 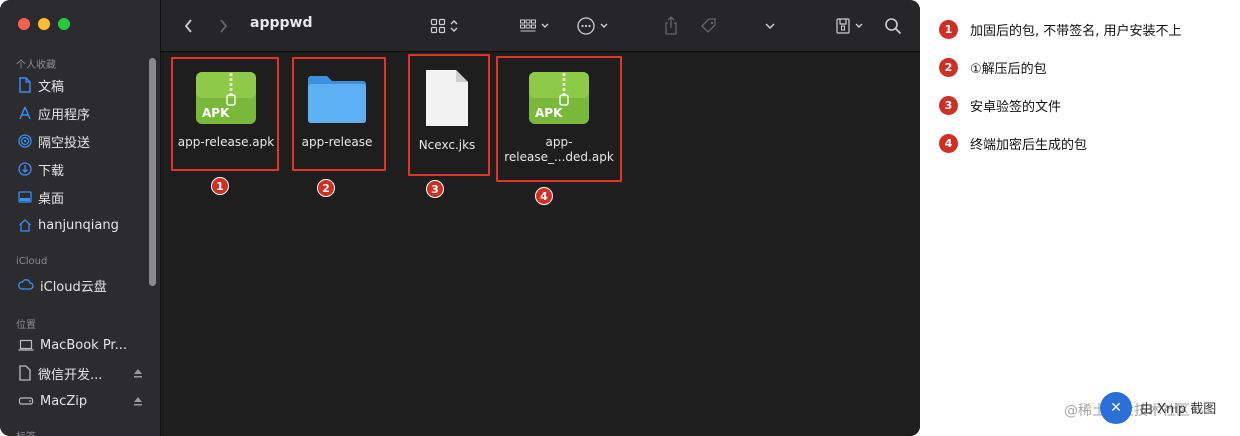 I want to click on download-icon, so click(x=25, y=169).